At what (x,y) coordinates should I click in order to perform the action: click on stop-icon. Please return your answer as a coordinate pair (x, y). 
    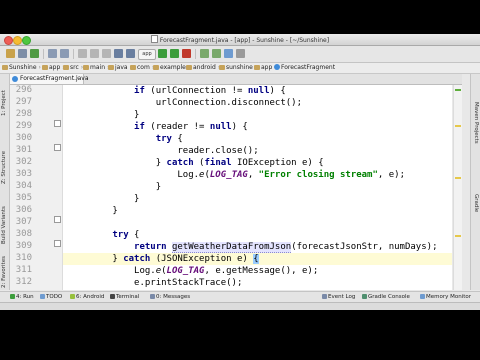
    Looking at the image, I should click on (186, 53).